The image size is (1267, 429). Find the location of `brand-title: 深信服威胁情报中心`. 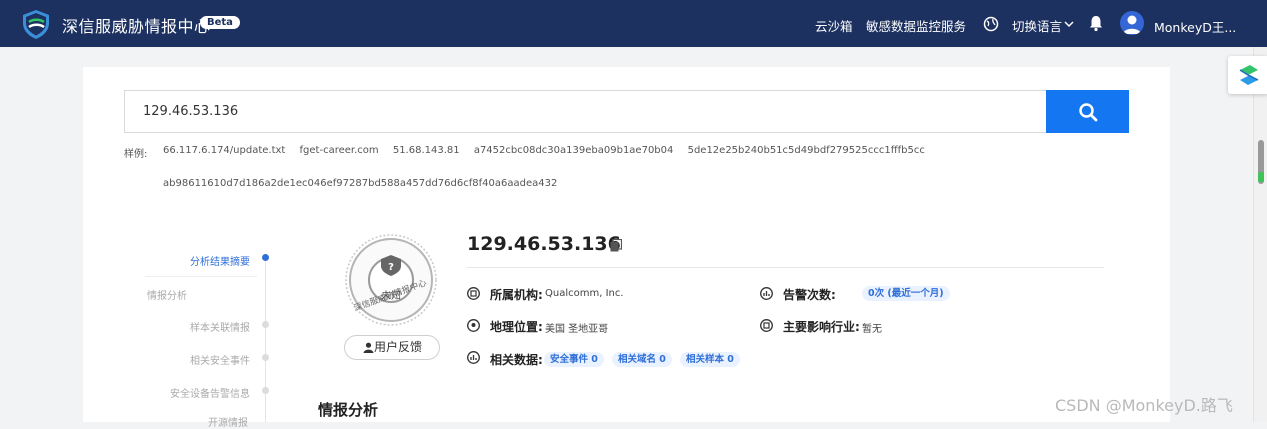

brand-title: 深信服威胁情报中心 is located at coordinates (136, 25).